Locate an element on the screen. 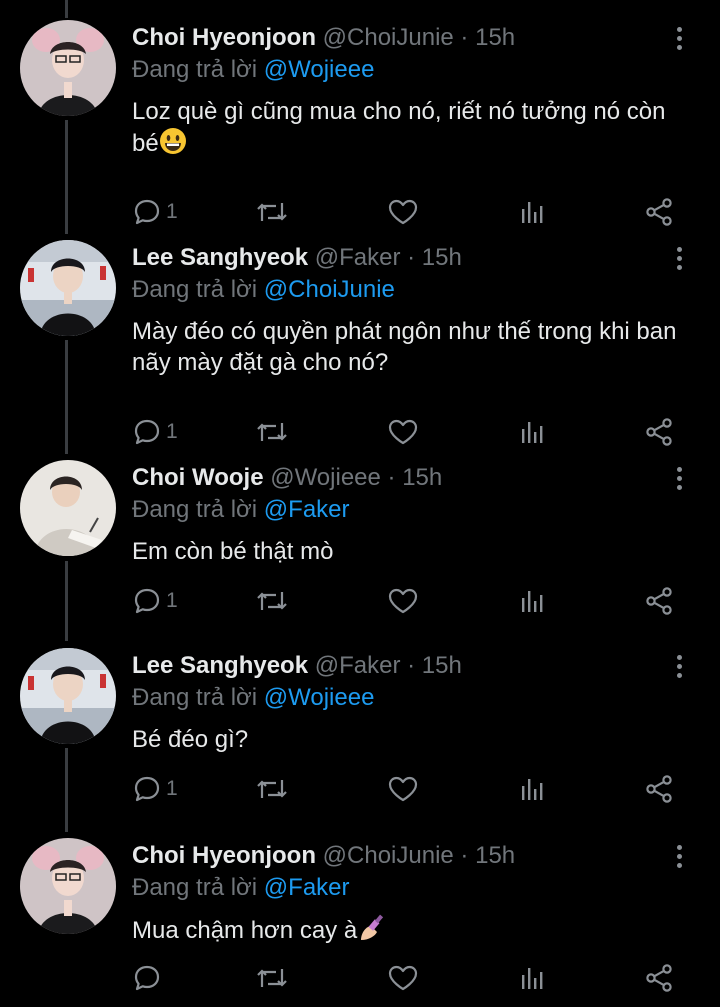 The height and width of the screenshot is (1007, 720). grinning-face-icon is located at coordinates (172, 141).